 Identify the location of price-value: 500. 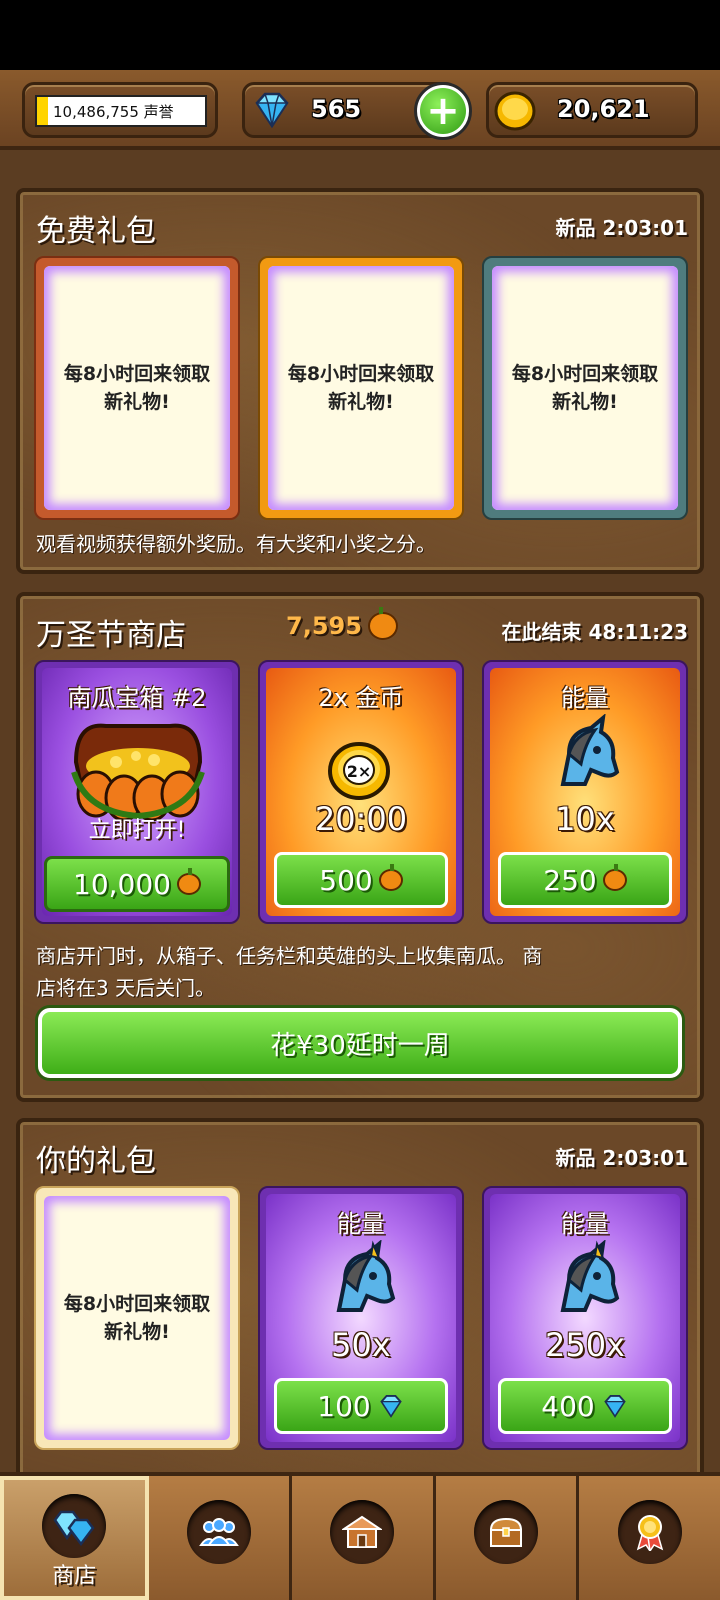
(346, 880).